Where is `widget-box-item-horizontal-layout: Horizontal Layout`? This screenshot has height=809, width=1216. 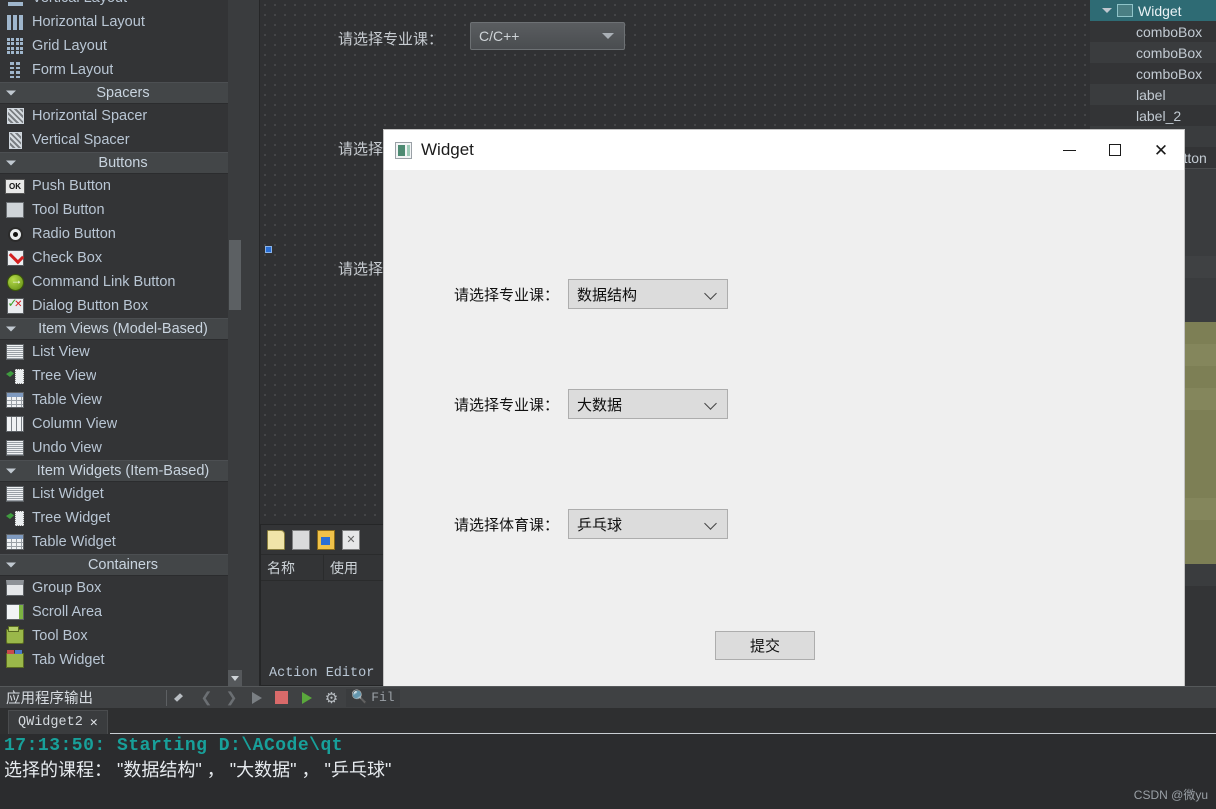
widget-box-item-horizontal-layout: Horizontal Layout is located at coordinates (121, 22).